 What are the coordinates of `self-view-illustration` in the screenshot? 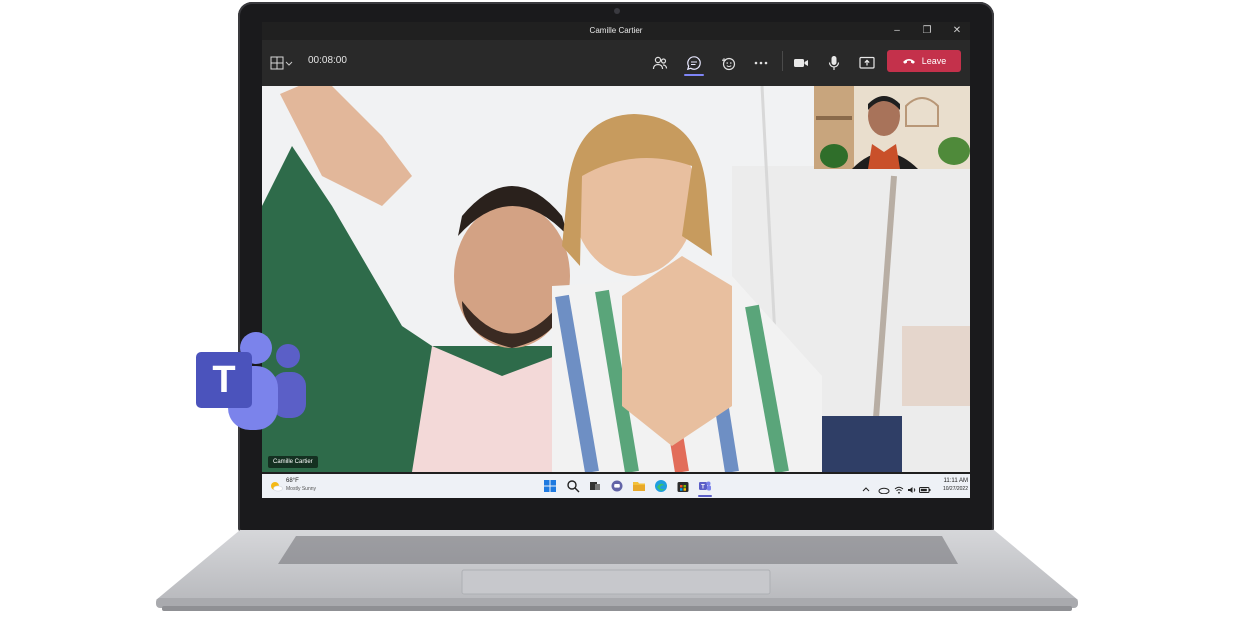 It's located at (892, 127).